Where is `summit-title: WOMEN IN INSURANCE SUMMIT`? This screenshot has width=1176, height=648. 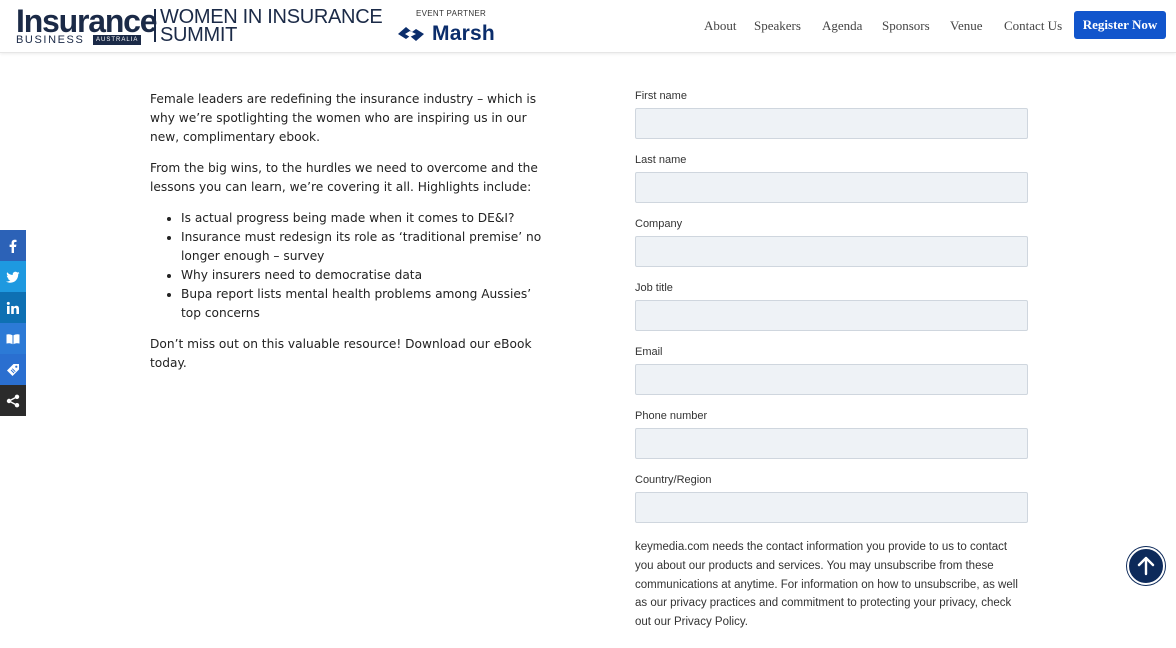 summit-title: WOMEN IN INSURANCE SUMMIT is located at coordinates (271, 26).